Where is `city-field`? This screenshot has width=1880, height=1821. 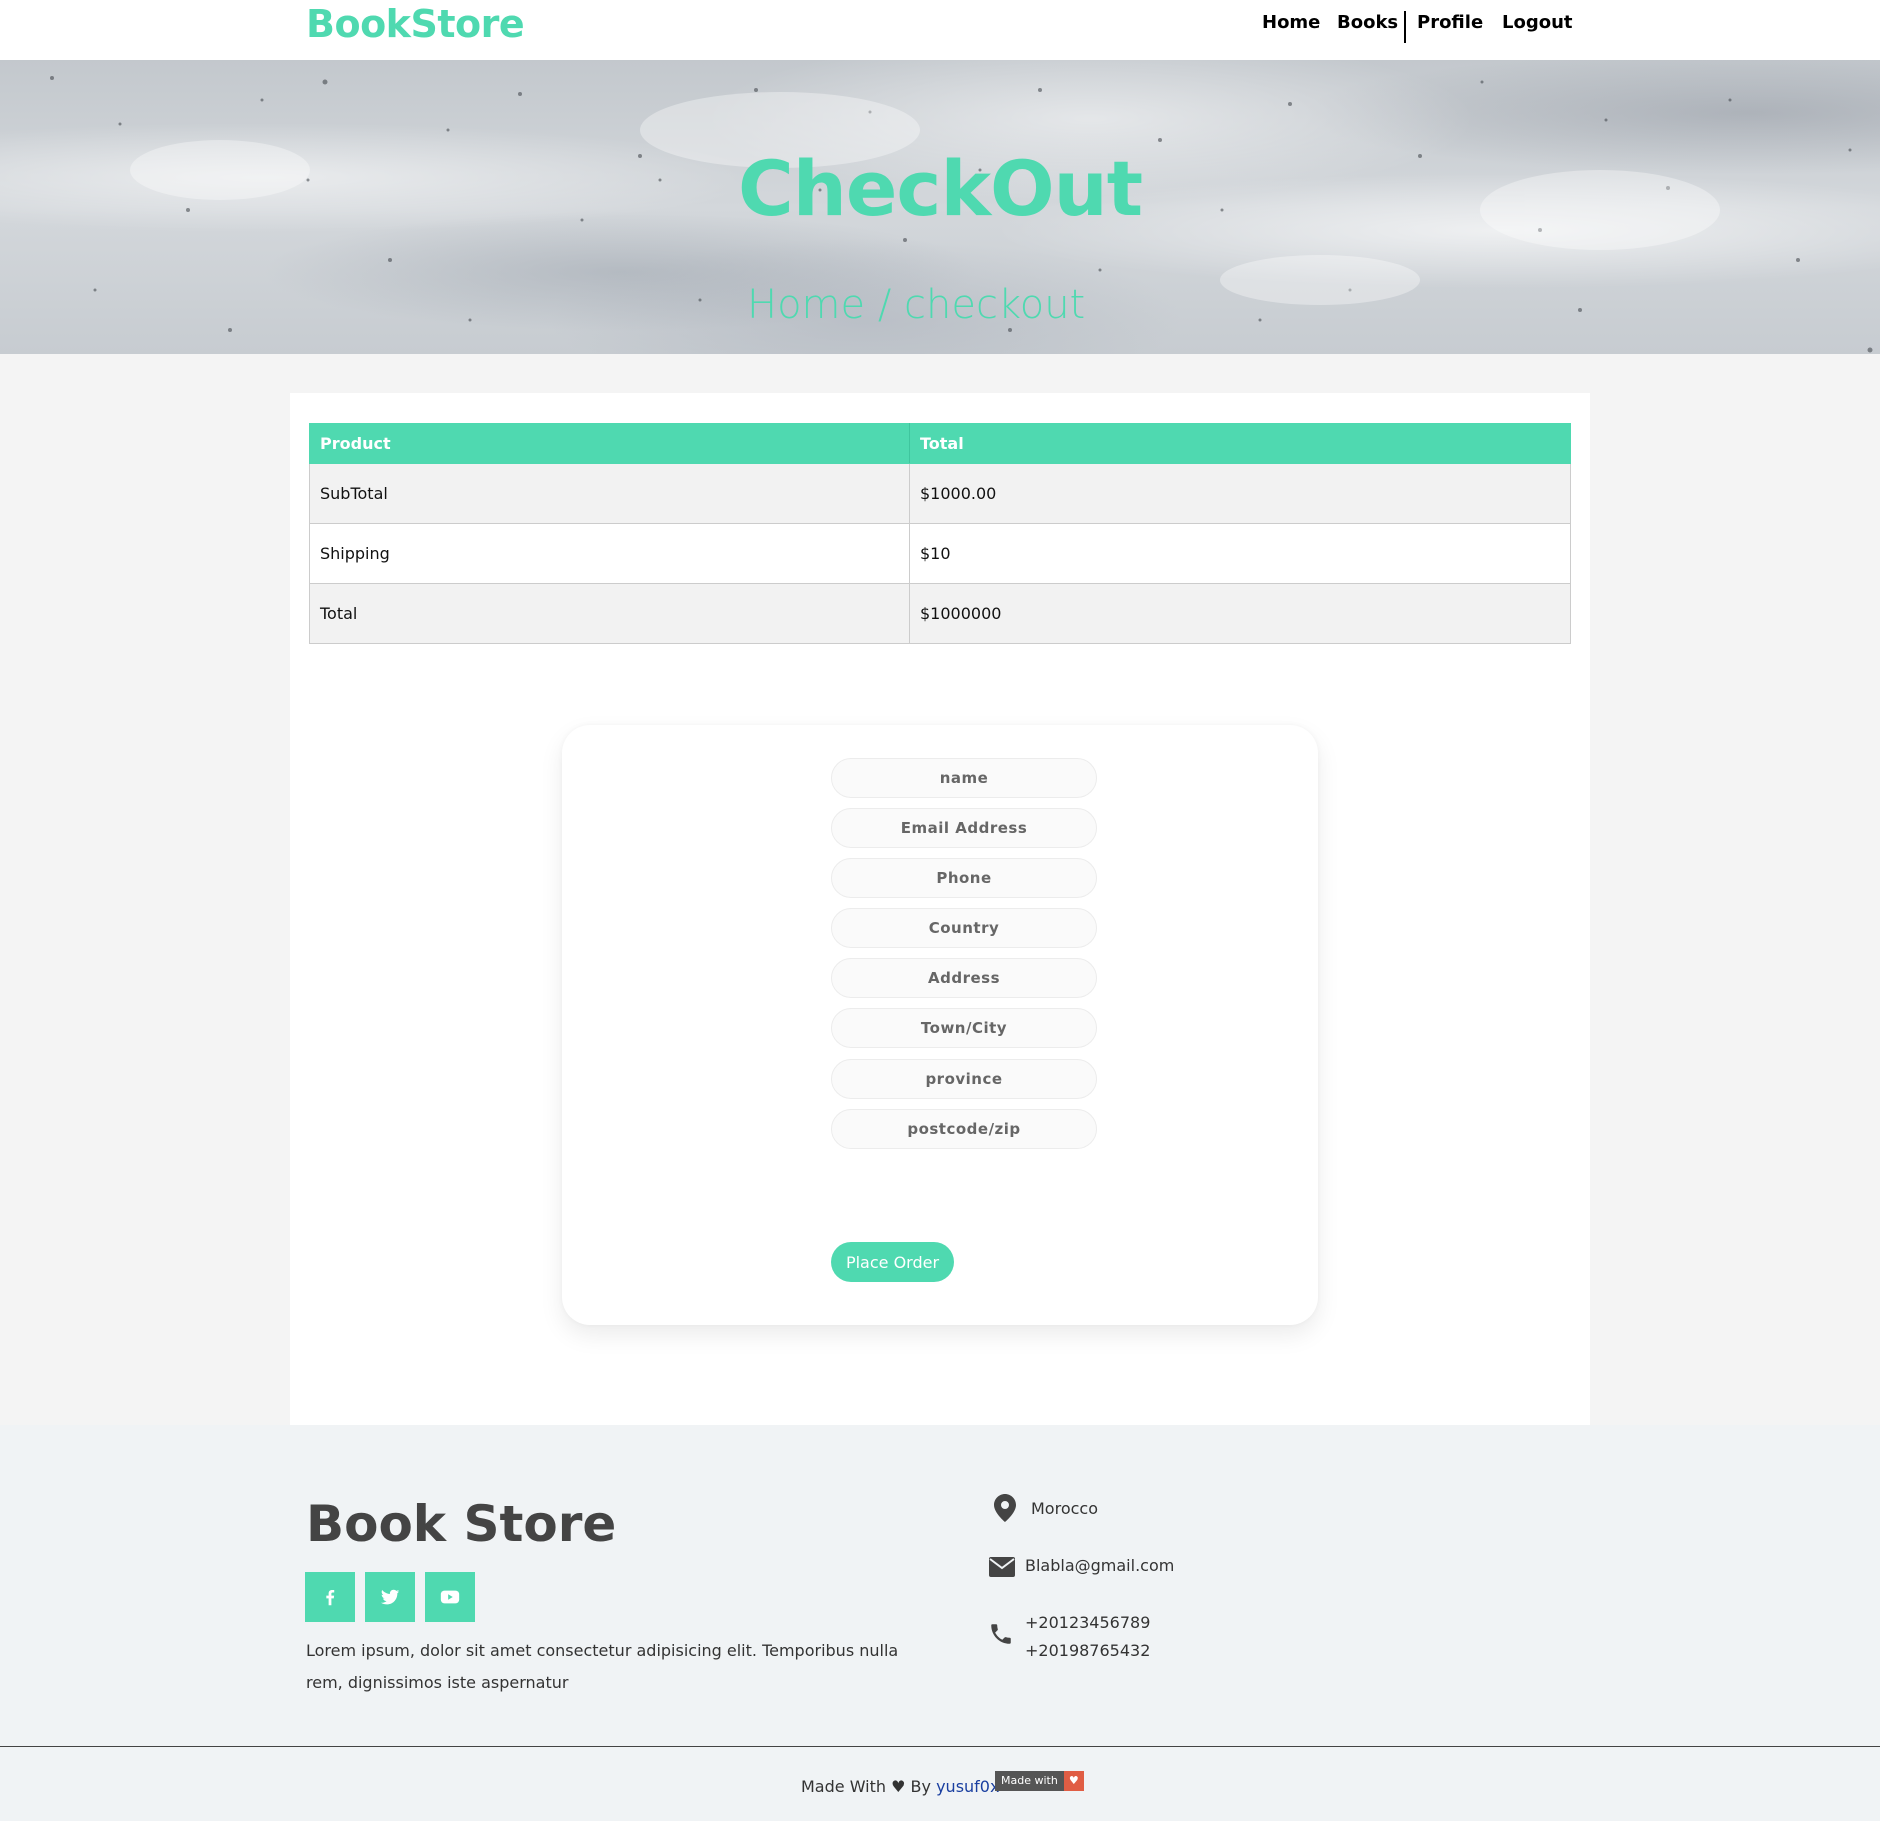 city-field is located at coordinates (964, 1028).